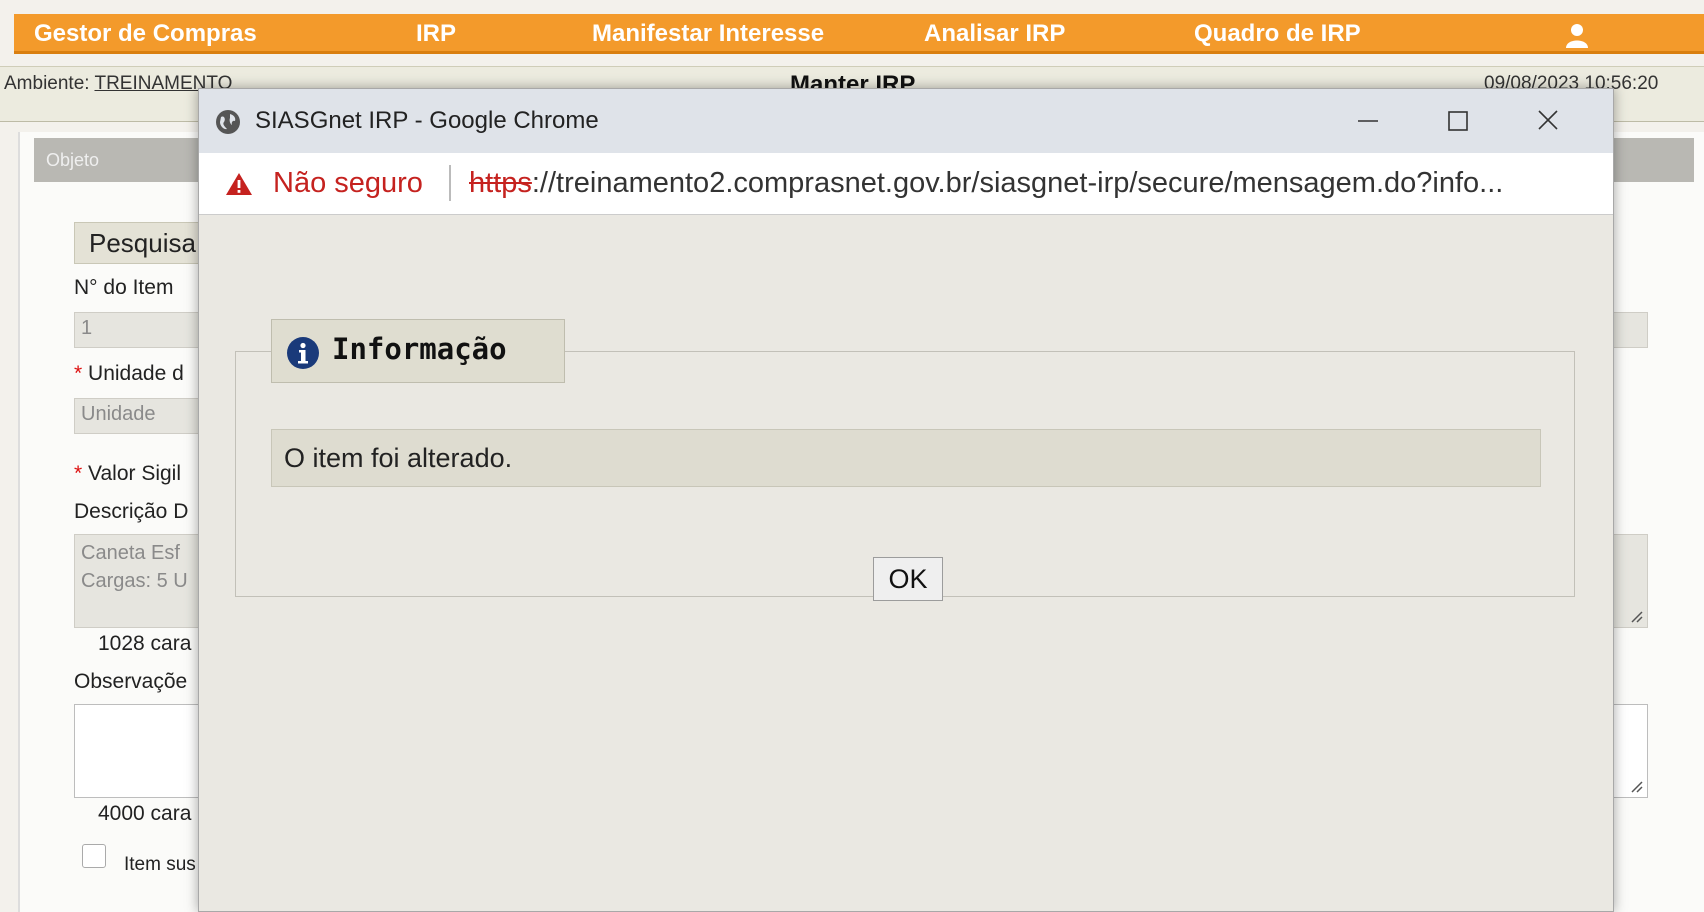  What do you see at coordinates (427, 120) in the screenshot?
I see `window-title: SIASGnet IRP - Google Chrome` at bounding box center [427, 120].